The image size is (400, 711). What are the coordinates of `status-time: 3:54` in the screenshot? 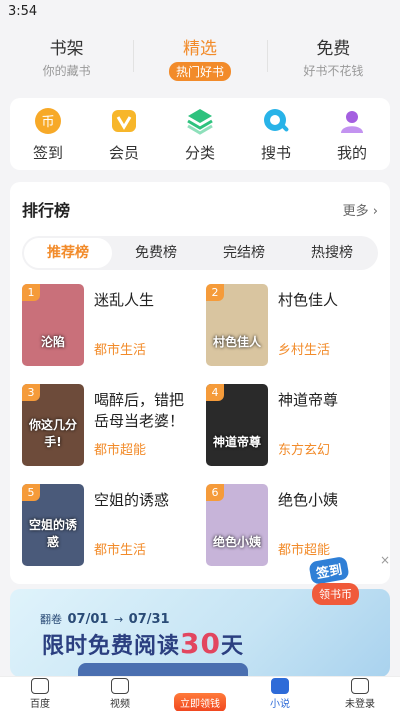 It's located at (23, 11).